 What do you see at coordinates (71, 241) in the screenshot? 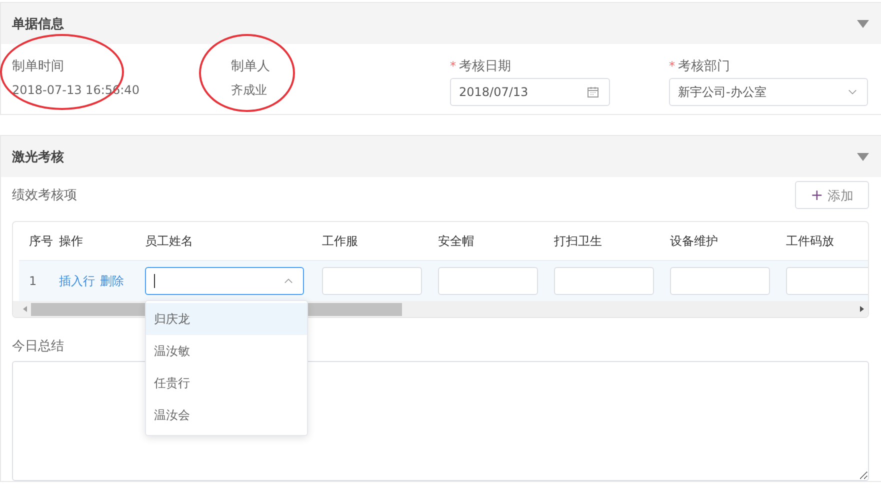
I see `column-header: 操作` at bounding box center [71, 241].